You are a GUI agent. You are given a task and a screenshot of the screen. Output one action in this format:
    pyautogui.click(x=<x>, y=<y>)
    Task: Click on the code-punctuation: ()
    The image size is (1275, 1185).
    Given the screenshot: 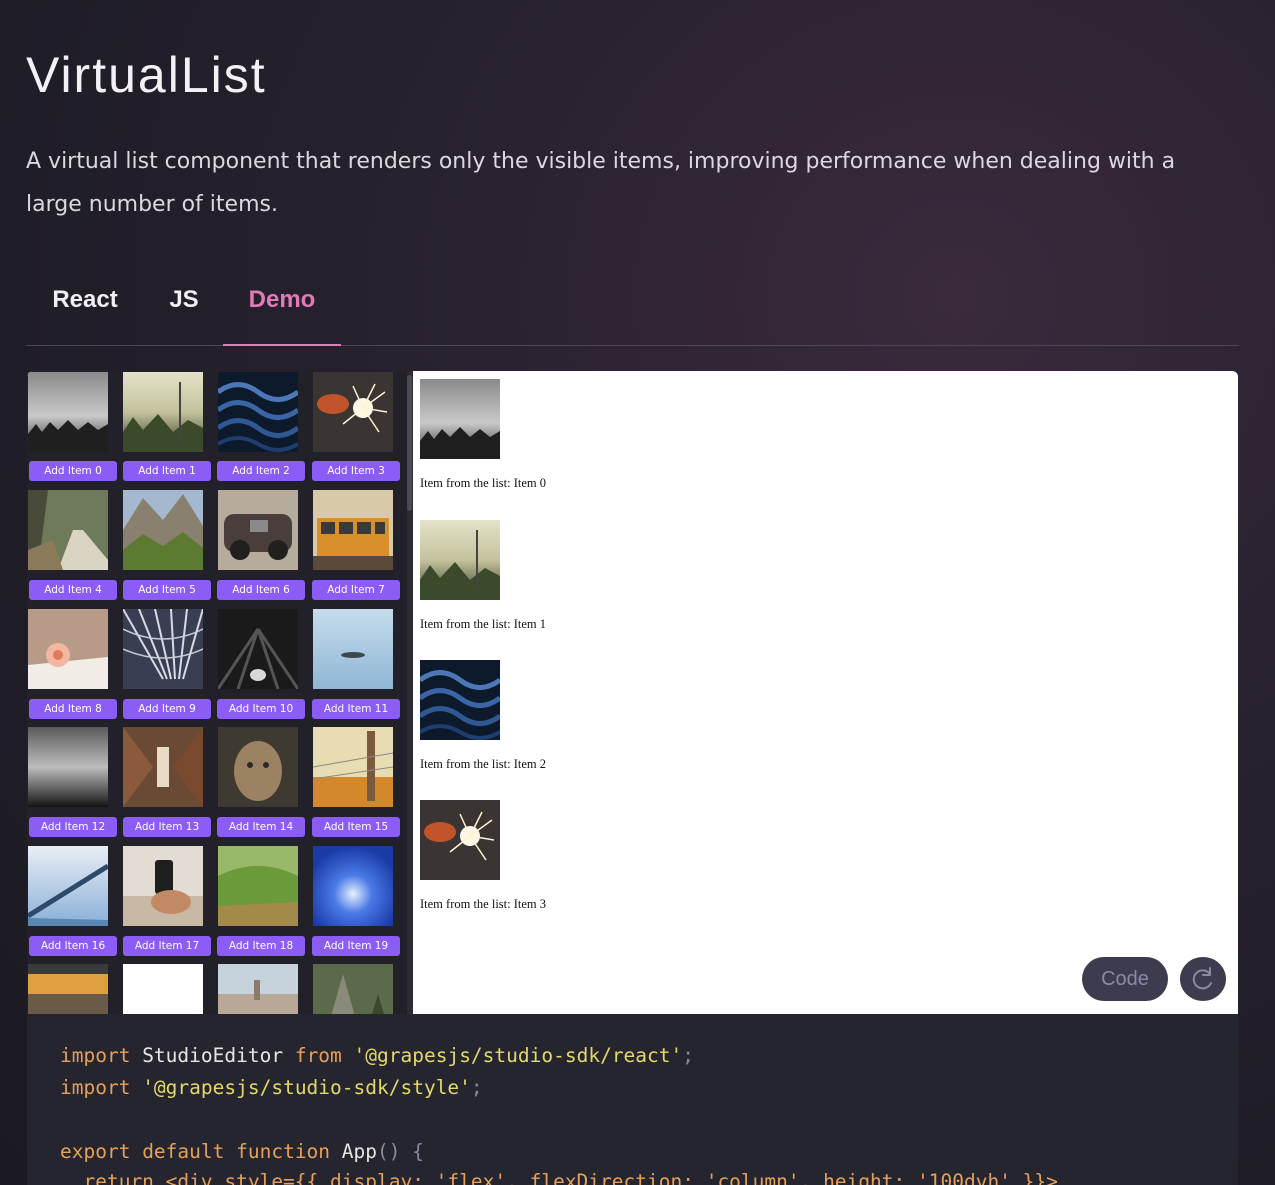 What is the action you would take?
    pyautogui.click(x=389, y=1151)
    